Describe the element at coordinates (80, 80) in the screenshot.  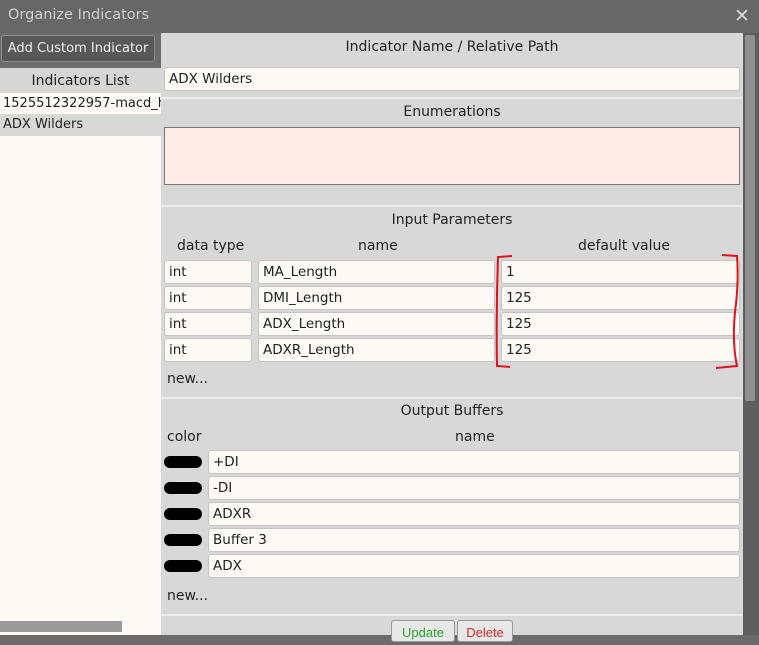
I see `indicators-list-header: Indicators List` at that location.